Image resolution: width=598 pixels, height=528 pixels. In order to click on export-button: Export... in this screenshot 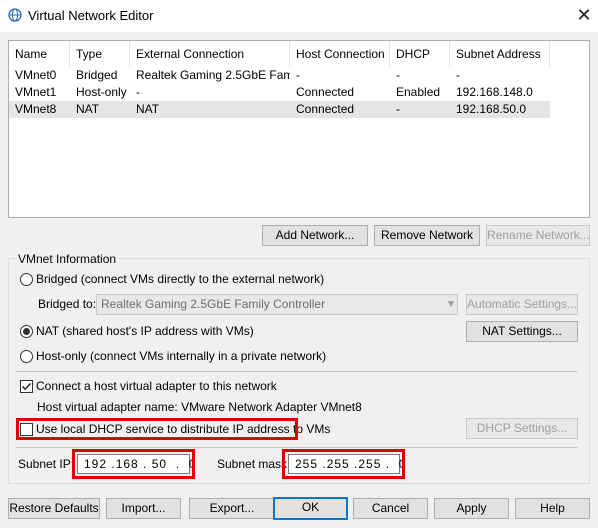, I will do `click(232, 508)`.